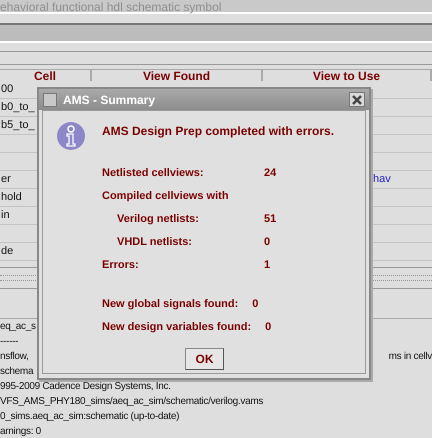 The image size is (432, 438). What do you see at coordinates (9, 342) in the screenshot?
I see `log-line: ------` at bounding box center [9, 342].